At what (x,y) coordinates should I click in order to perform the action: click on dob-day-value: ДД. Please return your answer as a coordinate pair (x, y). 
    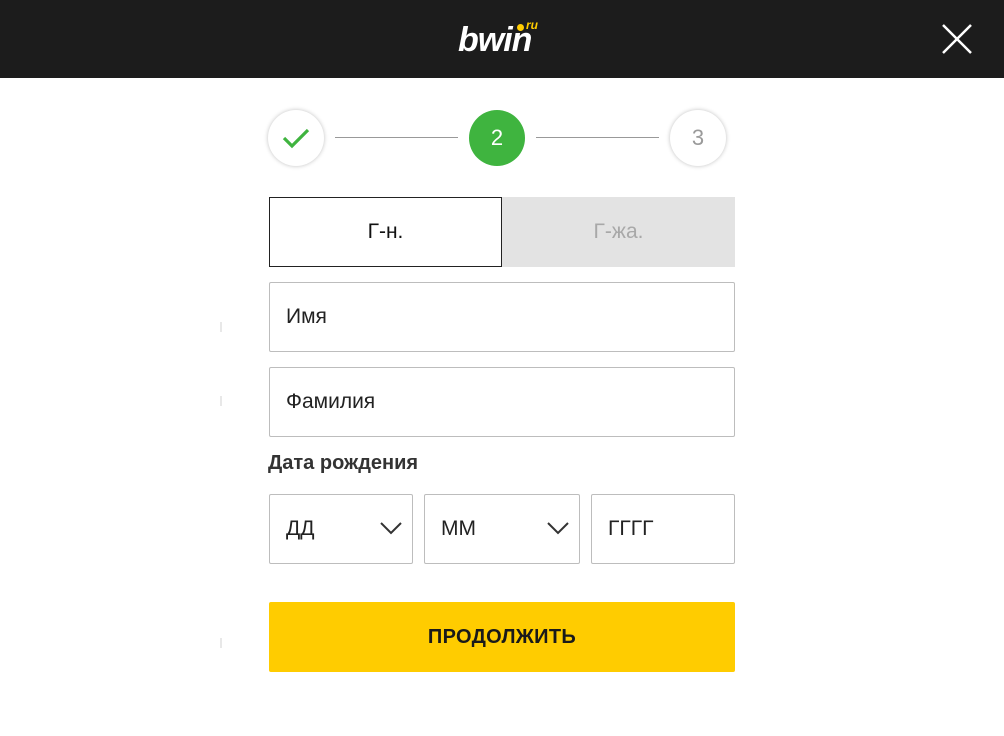
    Looking at the image, I should click on (300, 528).